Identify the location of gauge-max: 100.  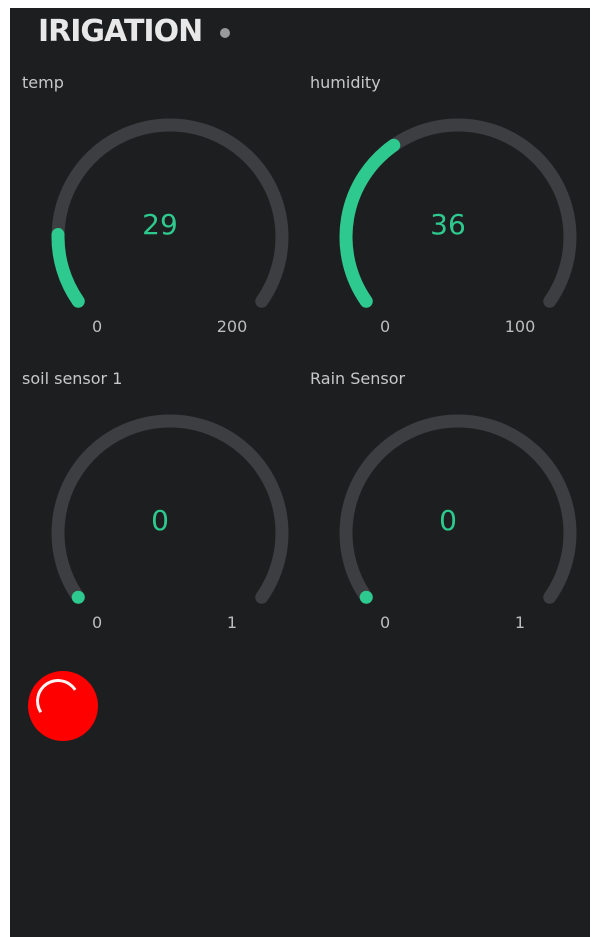
(520, 326).